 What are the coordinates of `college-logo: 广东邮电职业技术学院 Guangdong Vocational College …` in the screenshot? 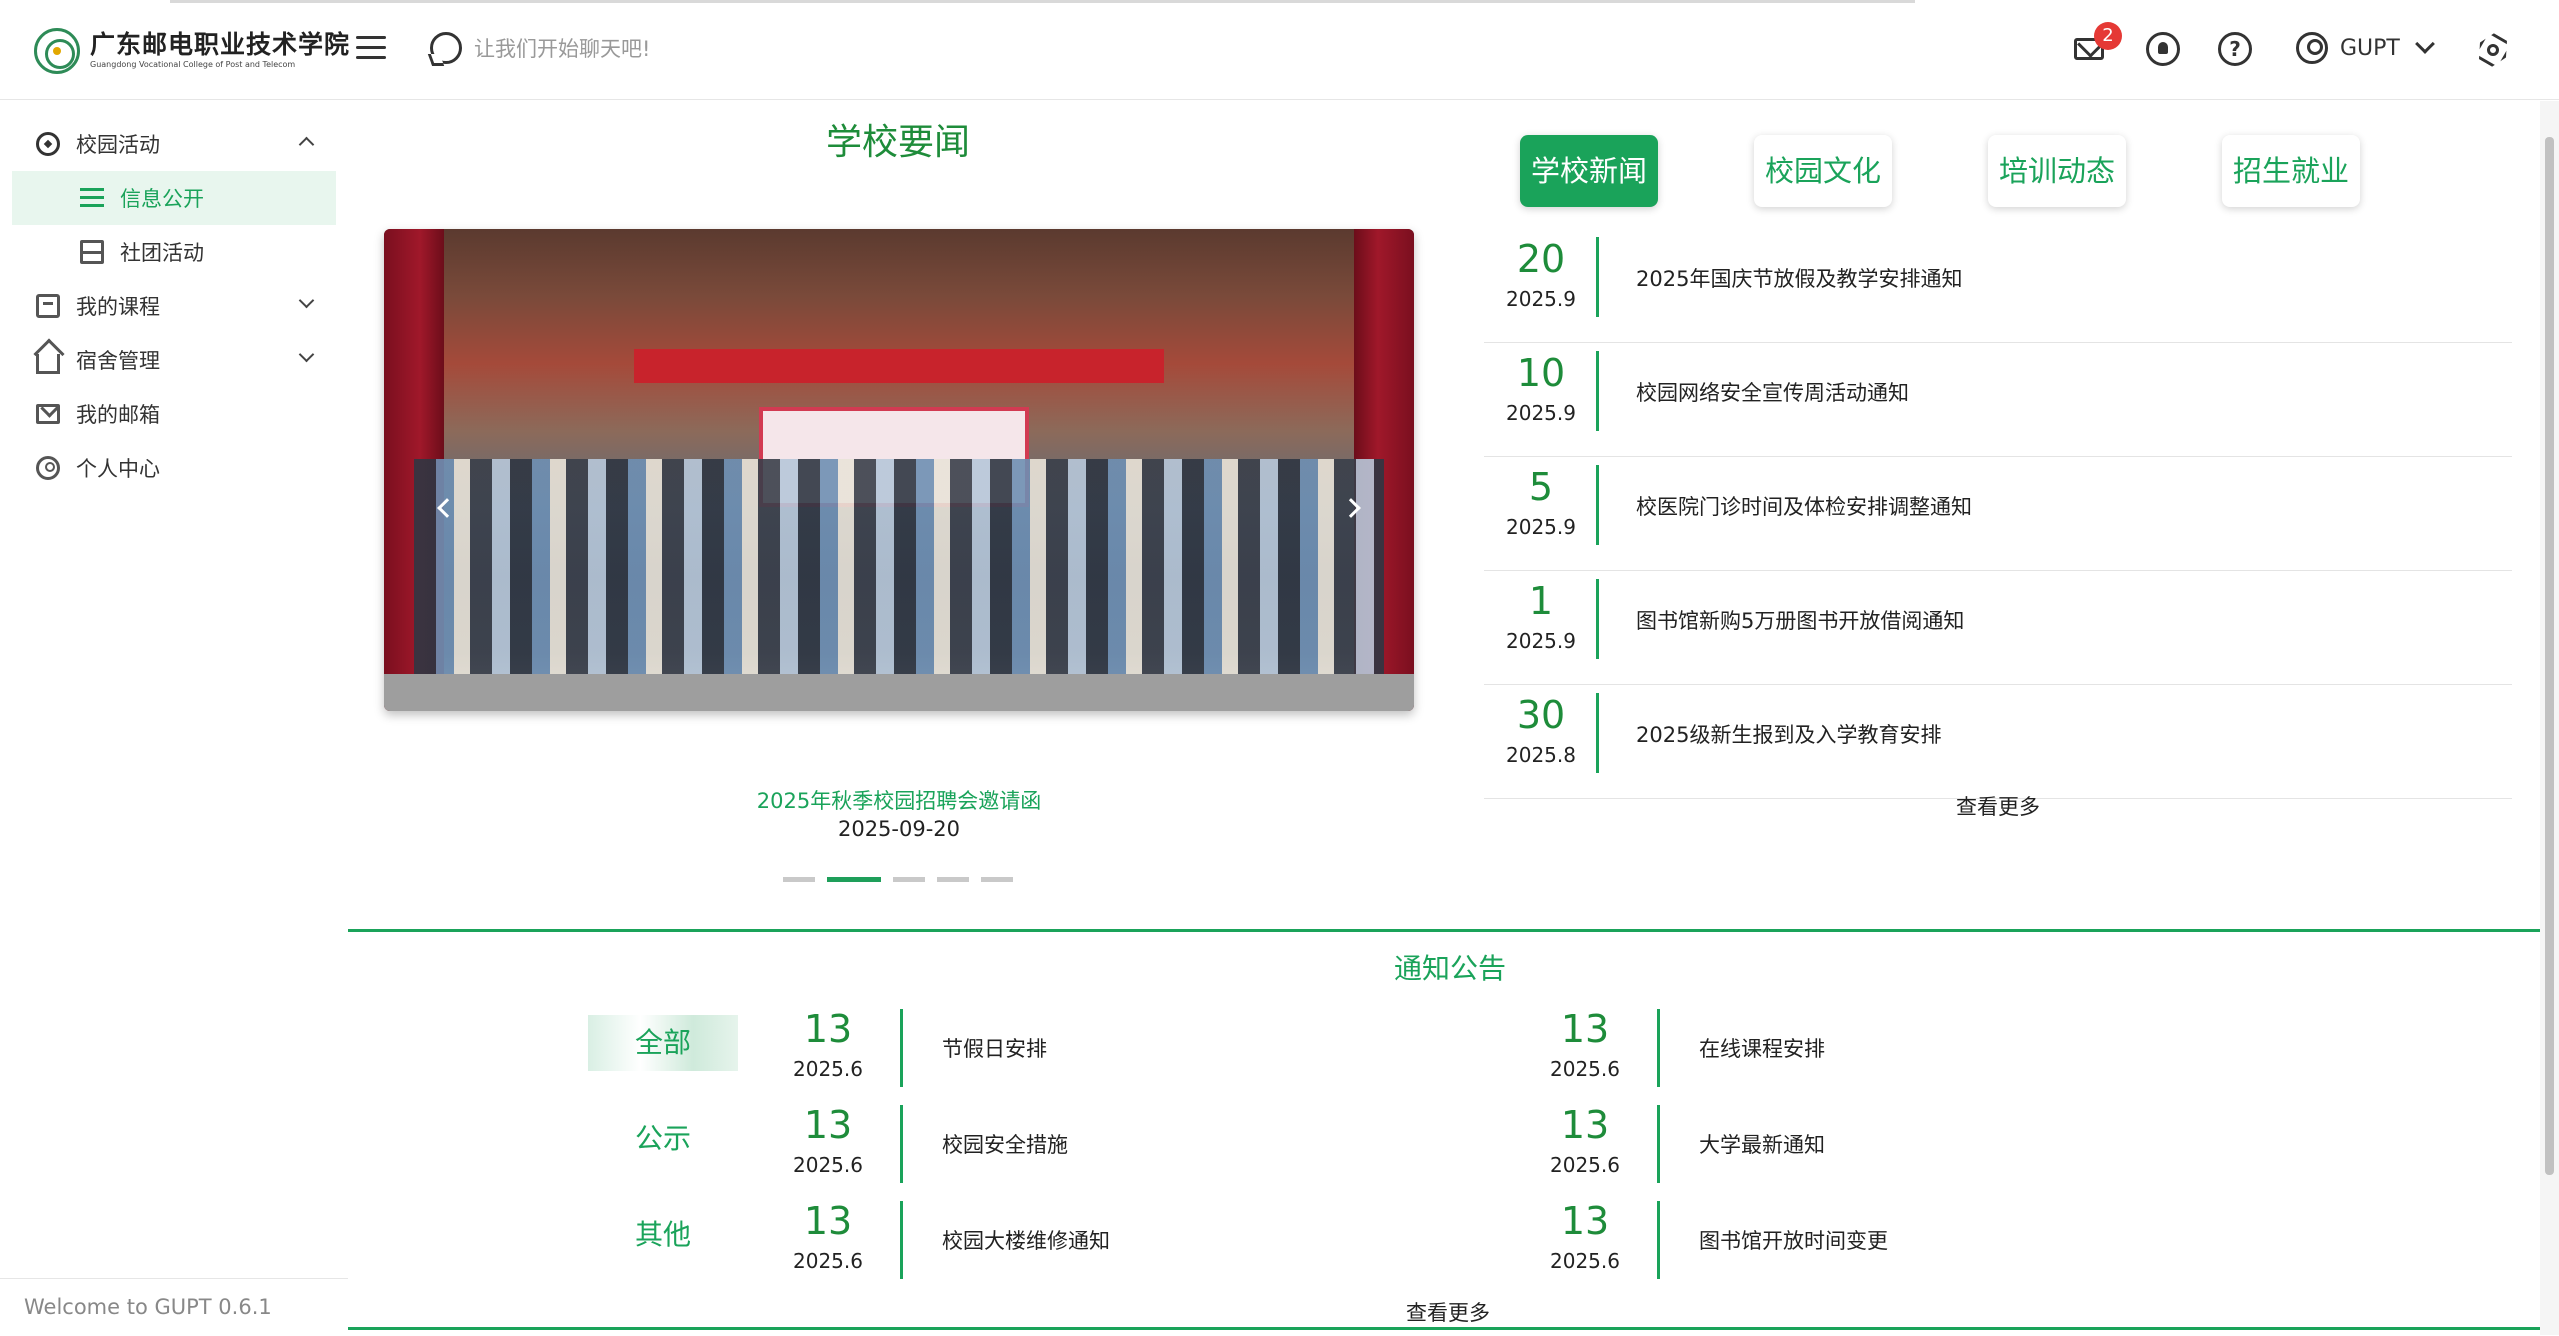 It's located at (192, 51).